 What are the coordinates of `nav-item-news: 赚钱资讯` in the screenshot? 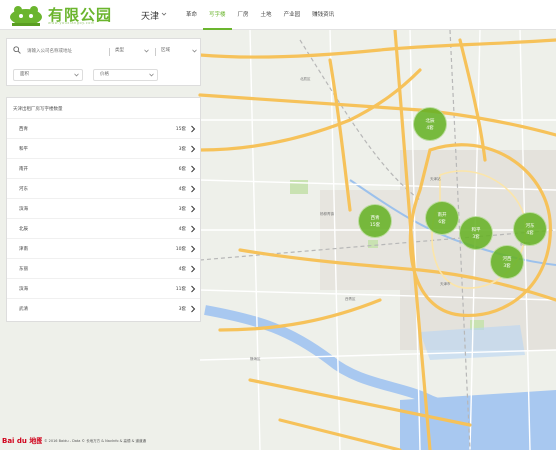 It's located at (323, 15).